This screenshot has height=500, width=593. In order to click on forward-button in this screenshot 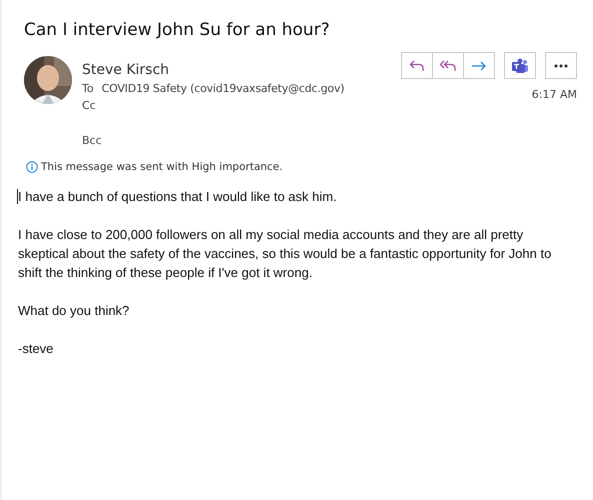, I will do `click(479, 65)`.